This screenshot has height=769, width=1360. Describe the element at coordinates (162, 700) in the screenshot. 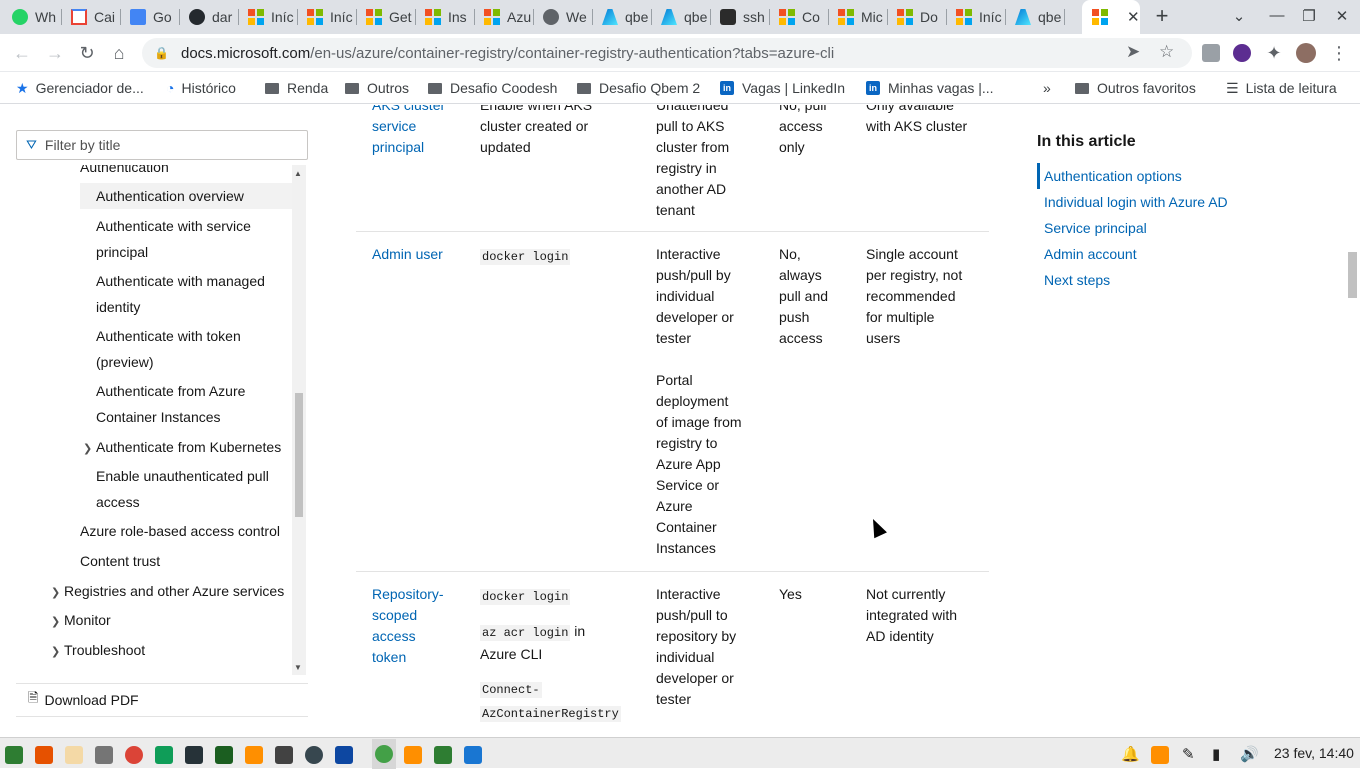

I see `download-pdf-link: 🗎 Download PDF` at that location.